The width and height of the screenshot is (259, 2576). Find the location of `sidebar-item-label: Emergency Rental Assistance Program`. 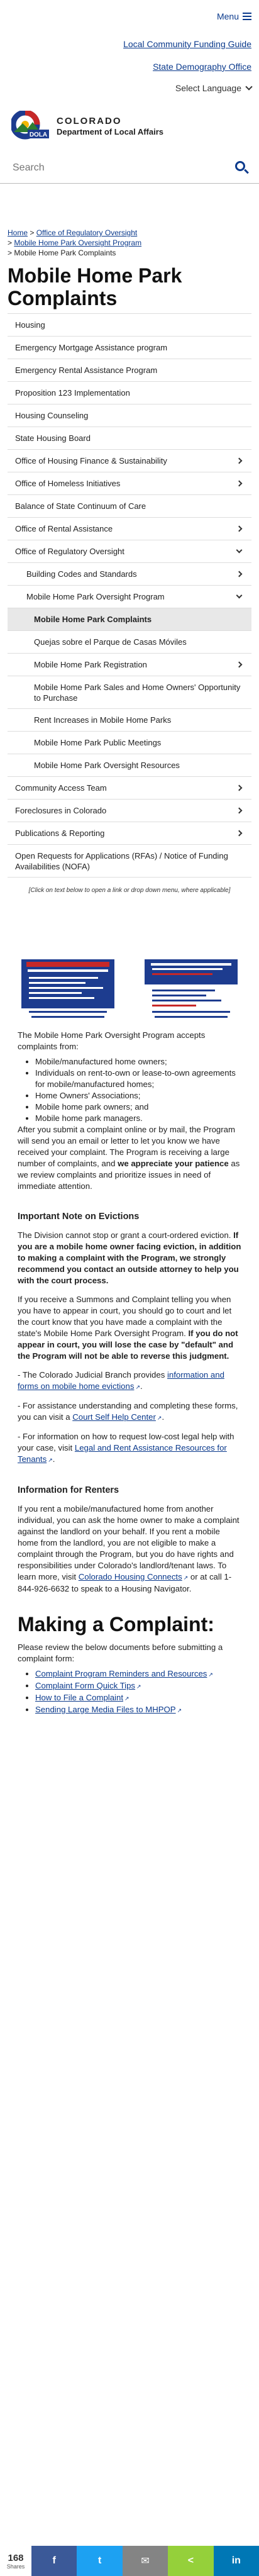

sidebar-item-label: Emergency Rental Assistance Program is located at coordinates (86, 370).